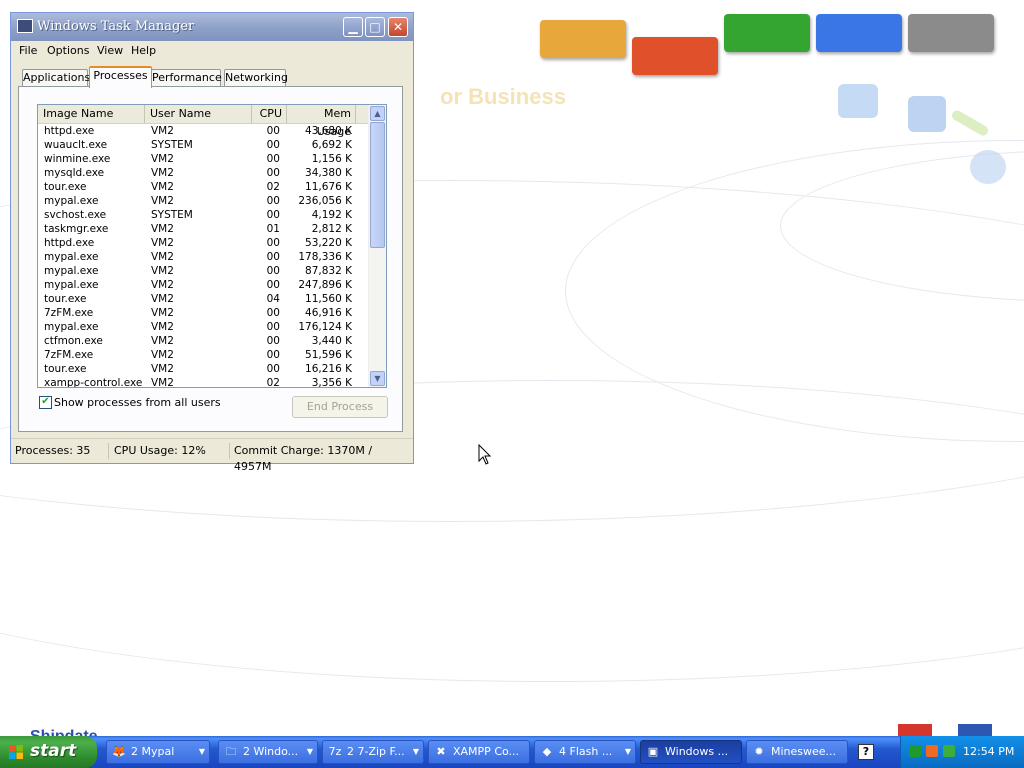  I want to click on start-button: start, so click(48, 752).